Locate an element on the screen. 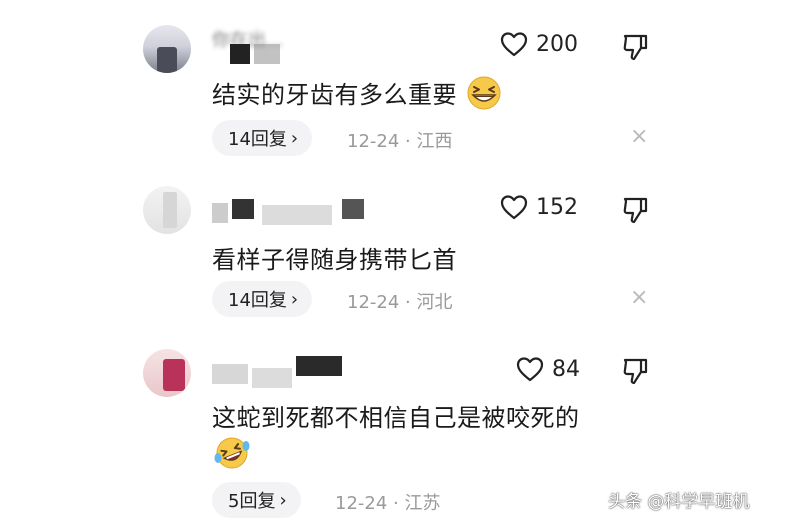  reply-button: 5回复 › is located at coordinates (256, 500).